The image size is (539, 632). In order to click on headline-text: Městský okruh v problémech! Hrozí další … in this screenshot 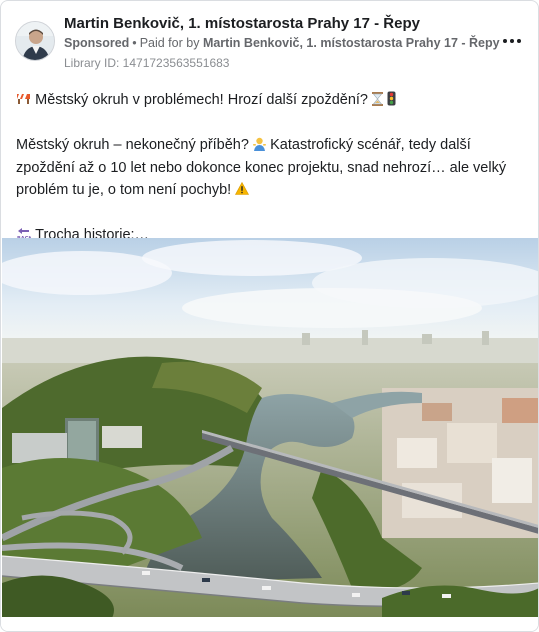, I will do `click(201, 100)`.